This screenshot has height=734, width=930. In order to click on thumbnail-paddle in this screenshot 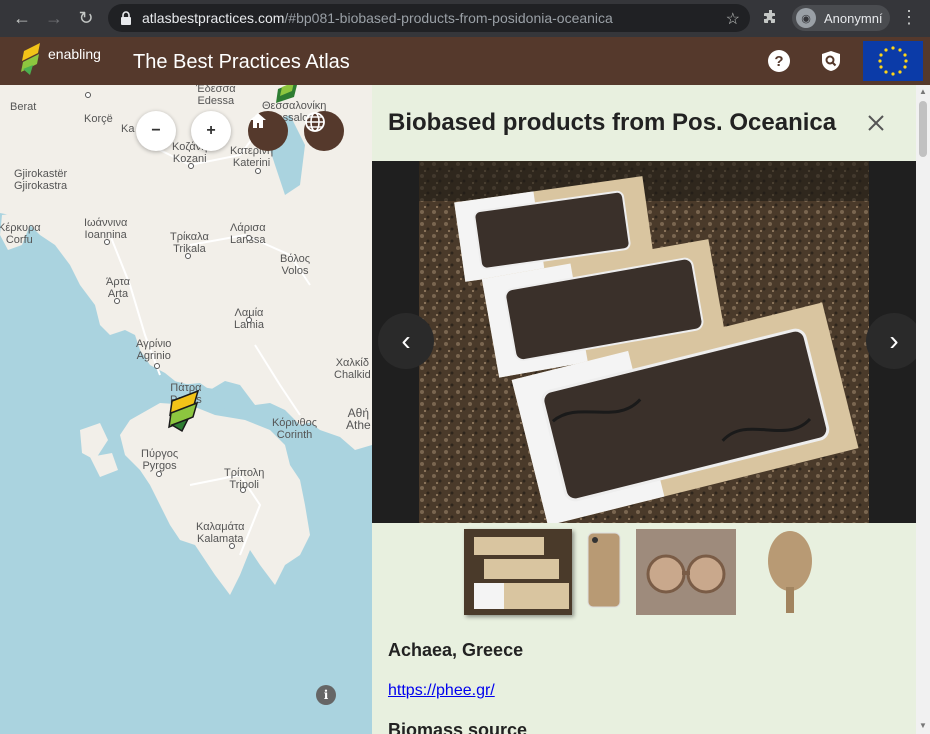, I will do `click(790, 572)`.